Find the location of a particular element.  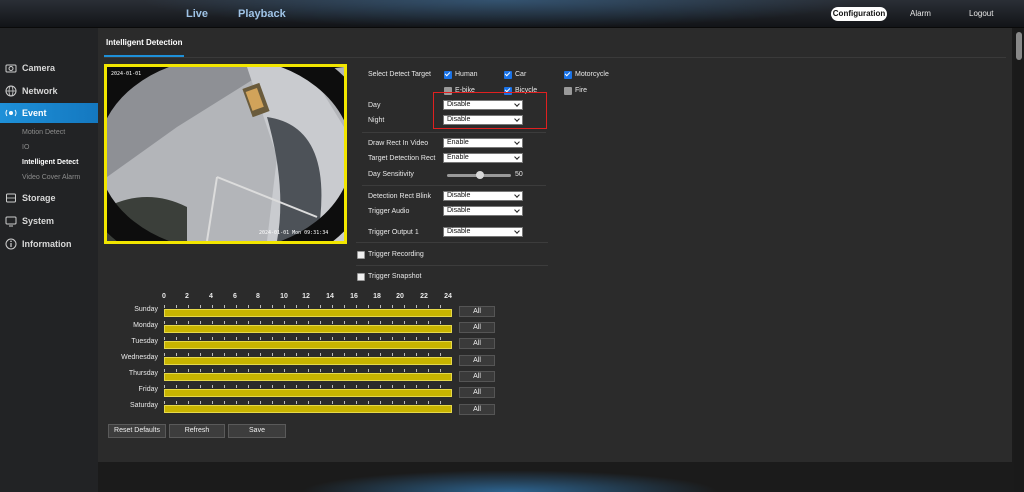

nav-live: Live is located at coordinates (197, 14).